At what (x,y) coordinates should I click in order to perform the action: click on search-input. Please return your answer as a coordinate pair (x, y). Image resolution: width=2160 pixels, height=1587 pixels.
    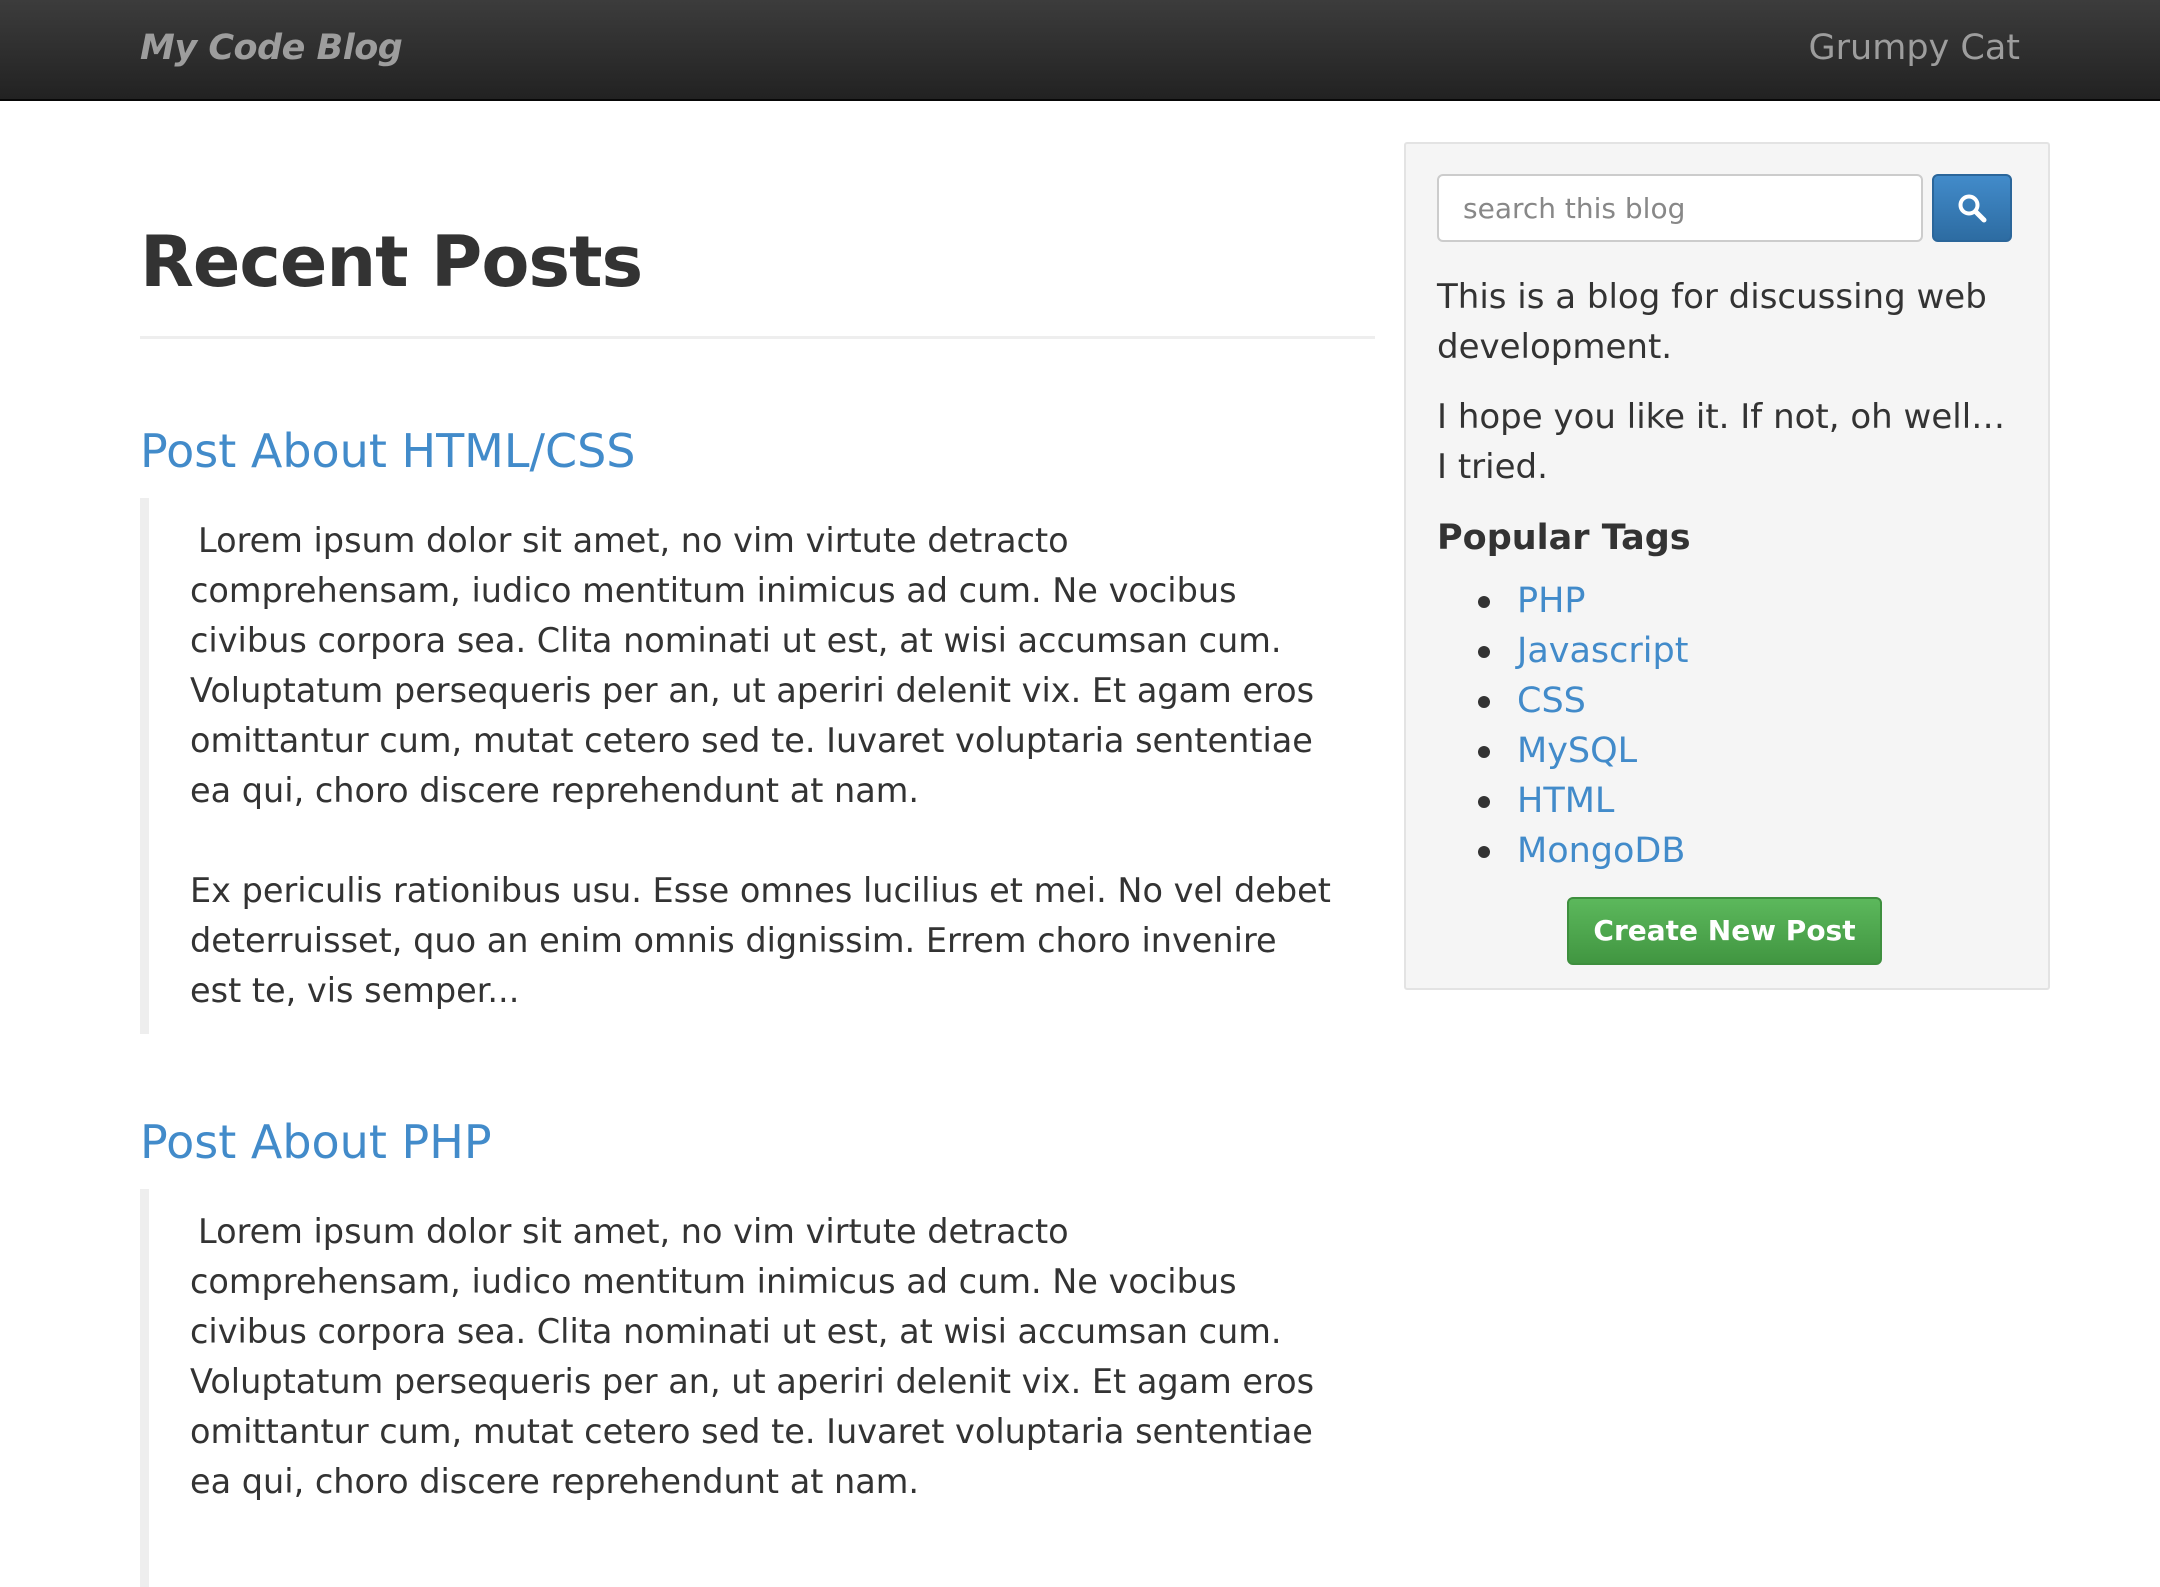
    Looking at the image, I should click on (1680, 208).